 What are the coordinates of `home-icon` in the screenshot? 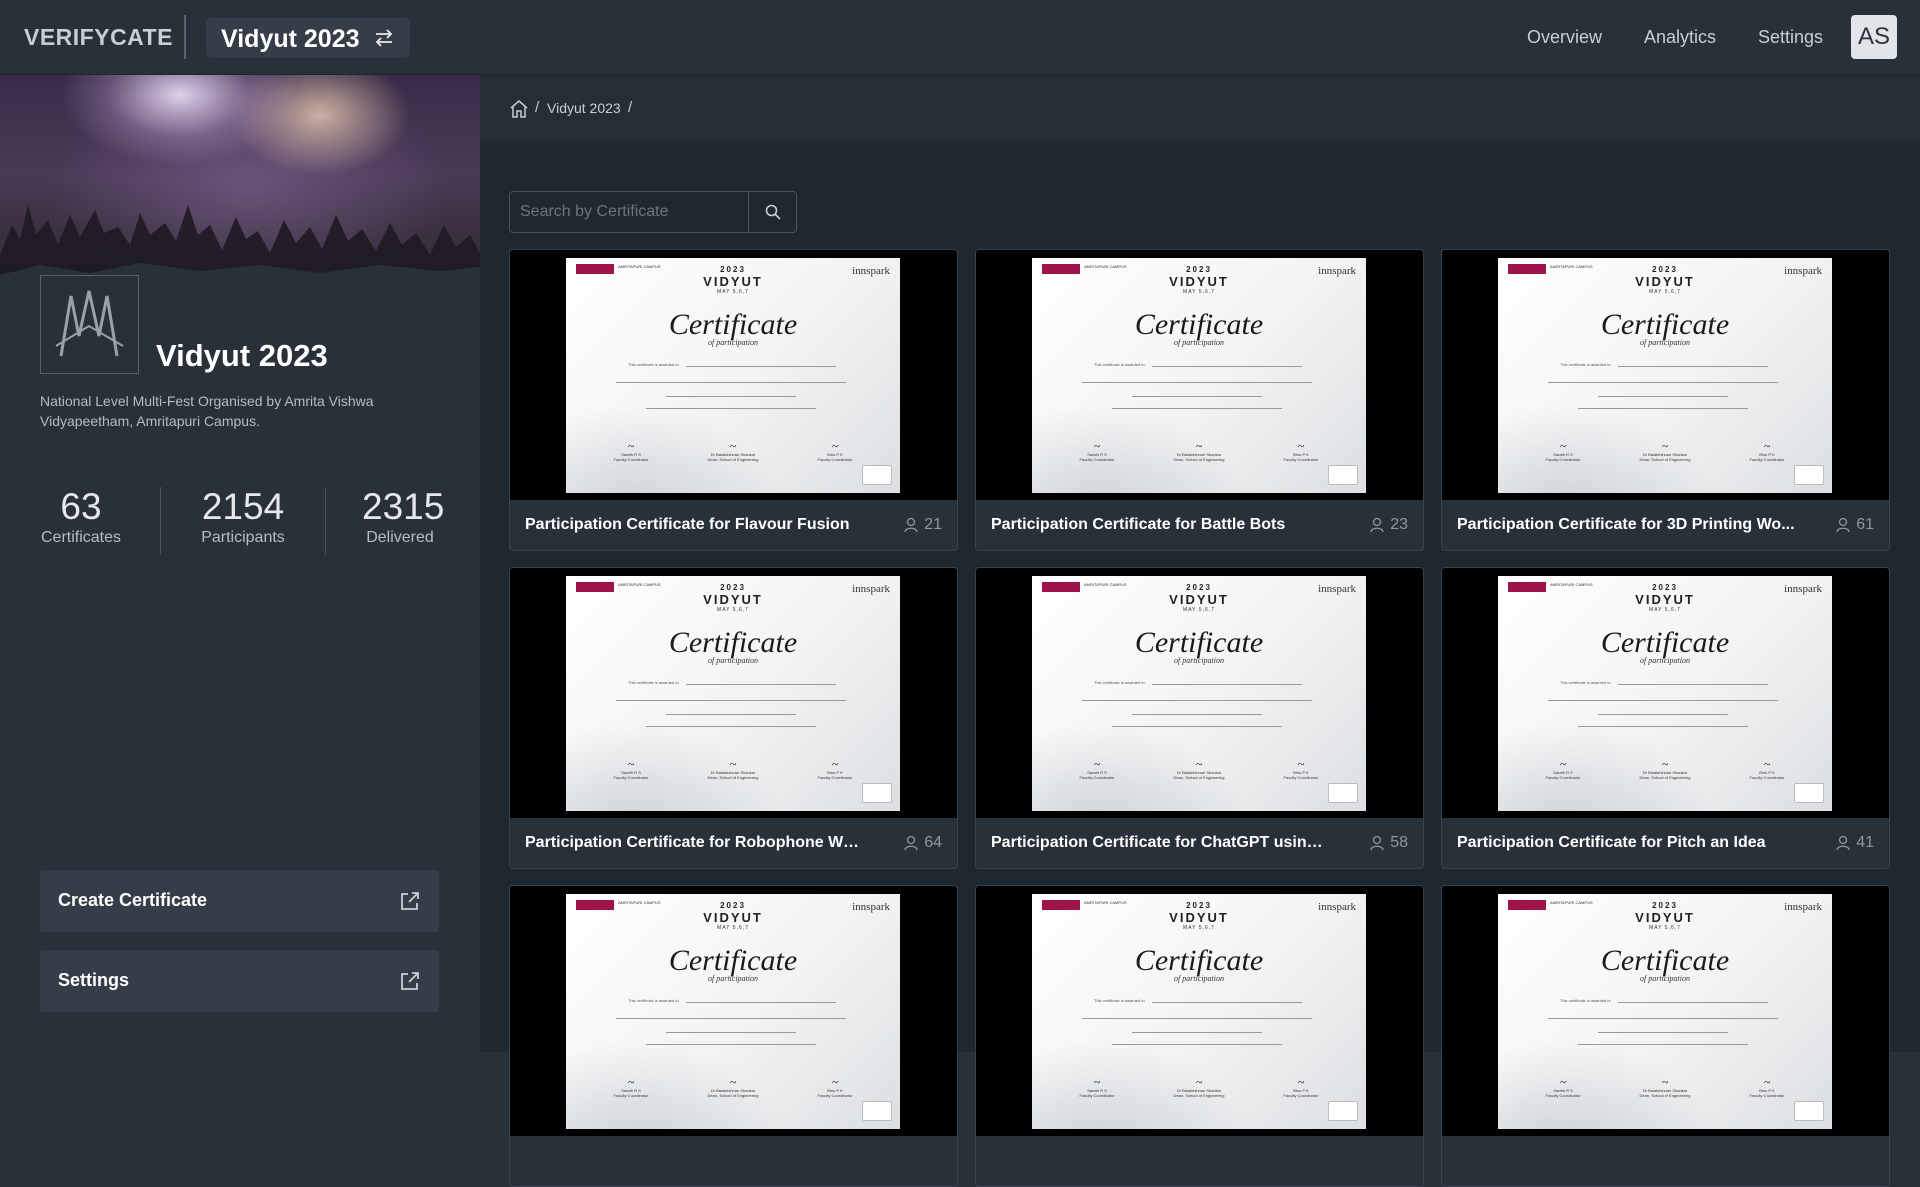 It's located at (519, 109).